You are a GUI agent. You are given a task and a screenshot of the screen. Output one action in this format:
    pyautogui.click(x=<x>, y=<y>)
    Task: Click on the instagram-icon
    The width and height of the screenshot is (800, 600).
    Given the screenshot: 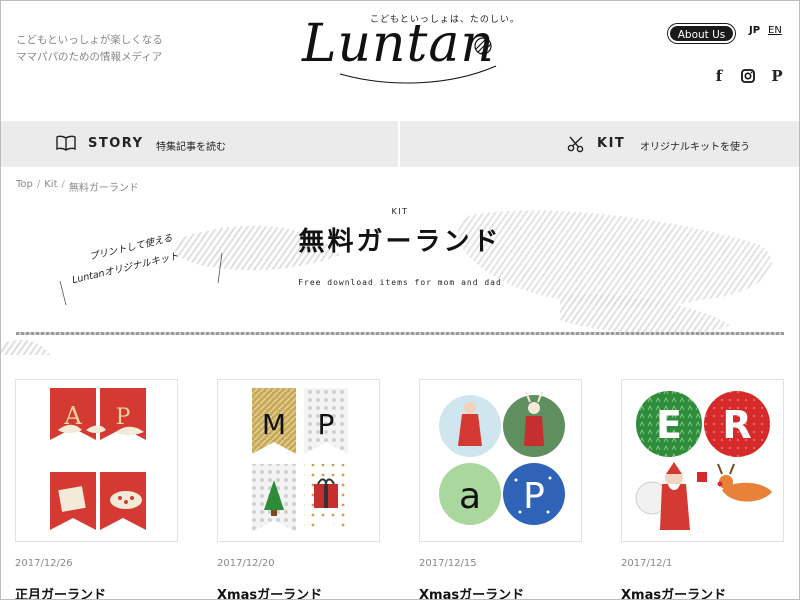 What is the action you would take?
    pyautogui.click(x=748, y=76)
    